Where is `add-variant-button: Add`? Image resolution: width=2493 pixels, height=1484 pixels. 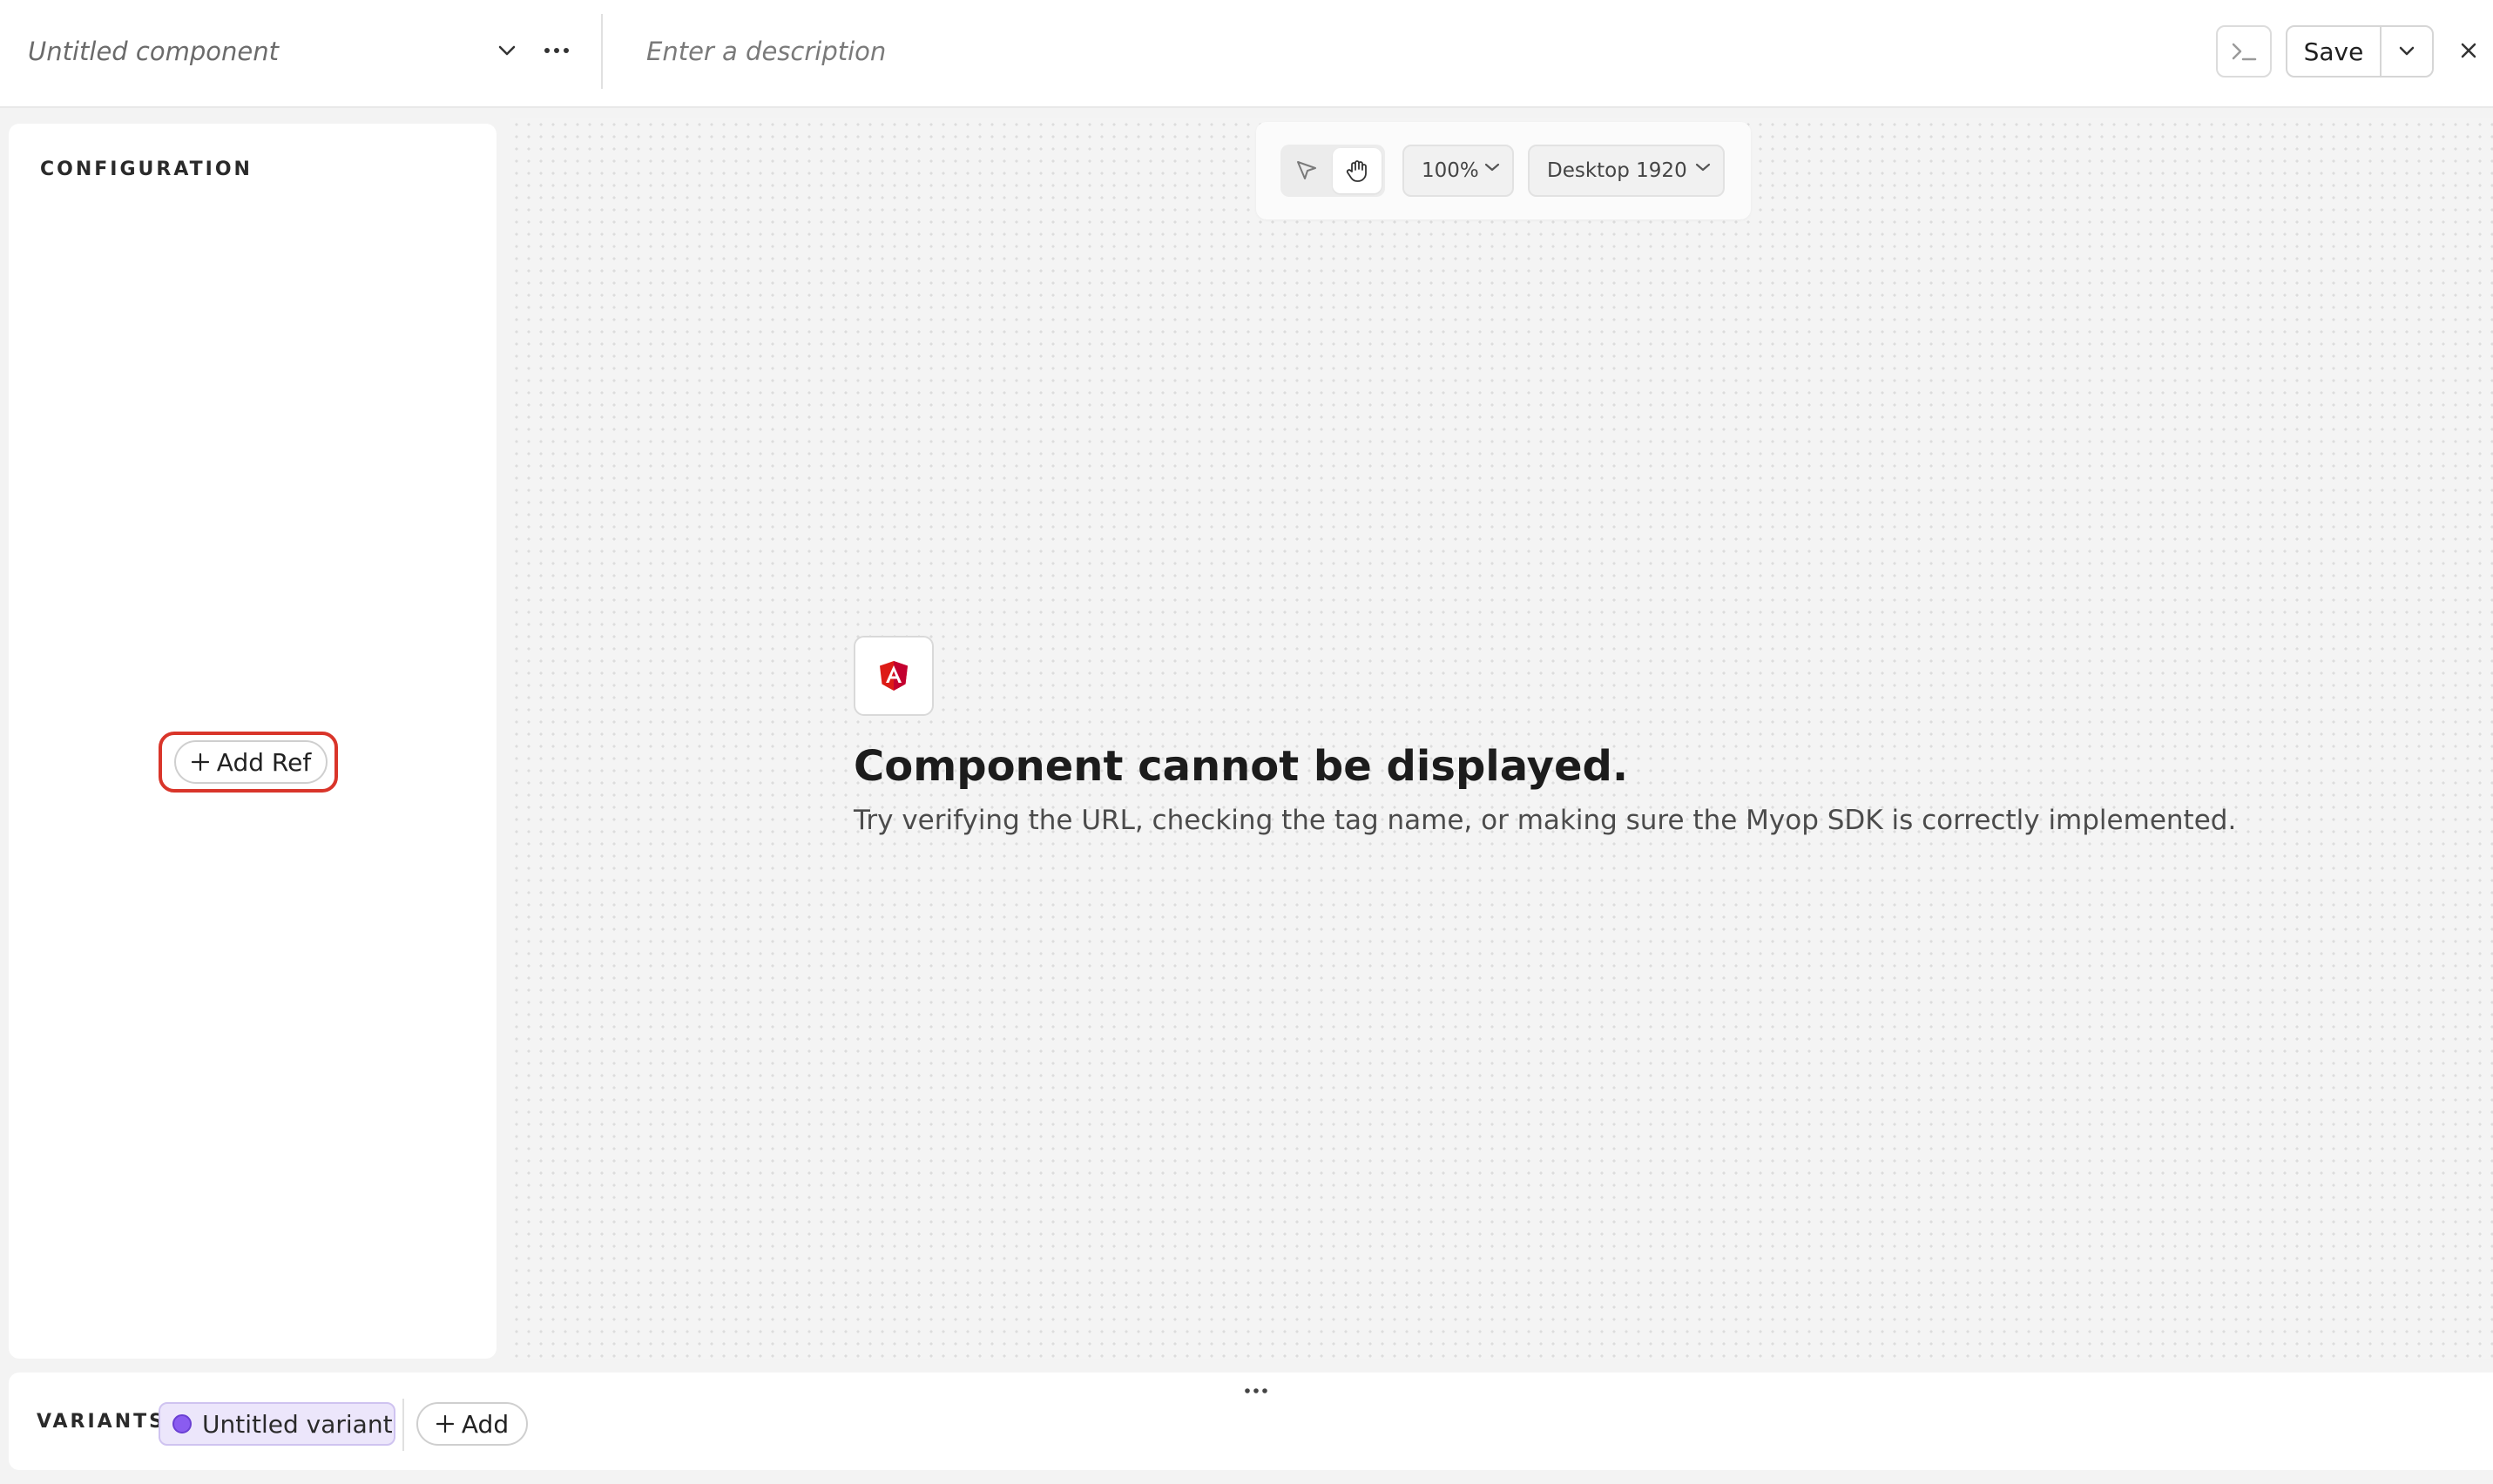
add-variant-button: Add is located at coordinates (472, 1424).